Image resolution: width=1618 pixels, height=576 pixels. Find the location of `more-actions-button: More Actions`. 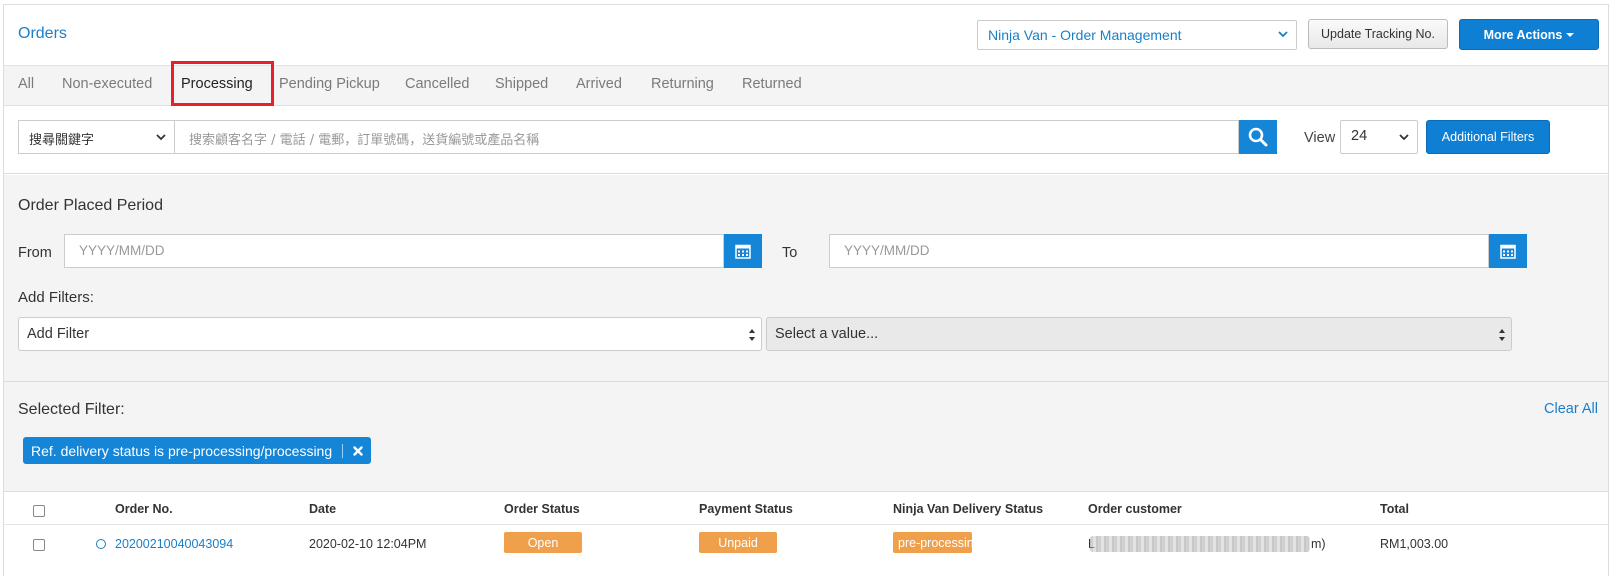

more-actions-button: More Actions is located at coordinates (1529, 34).